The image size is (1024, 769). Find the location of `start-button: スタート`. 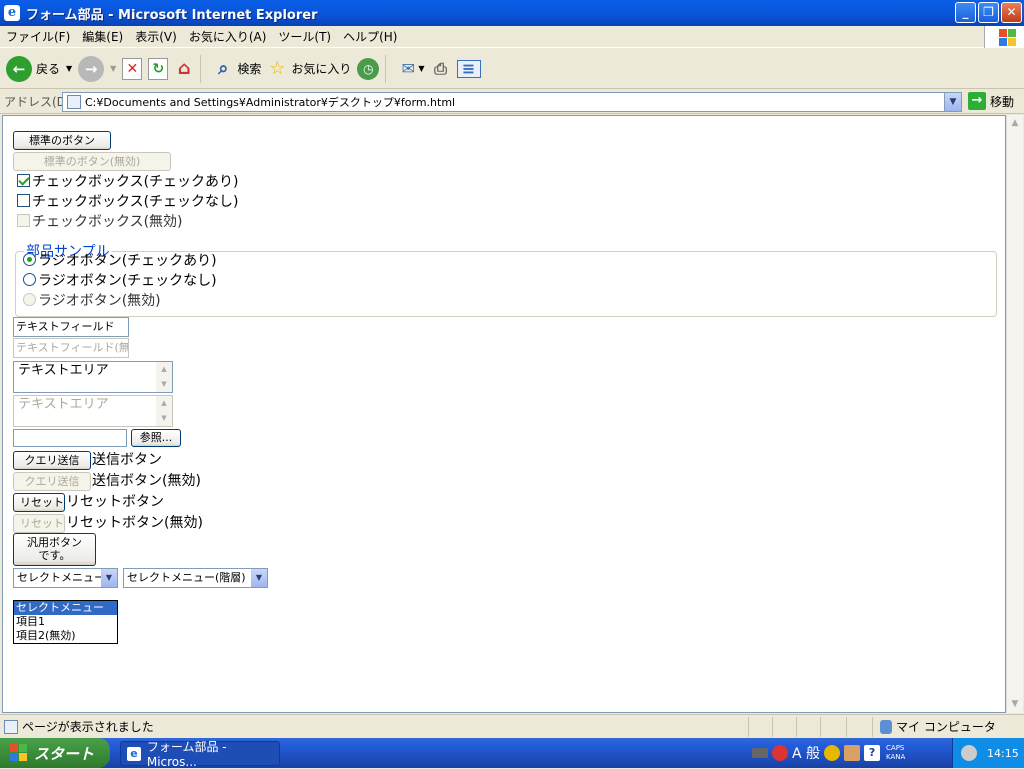

start-button: スタート is located at coordinates (55, 753).